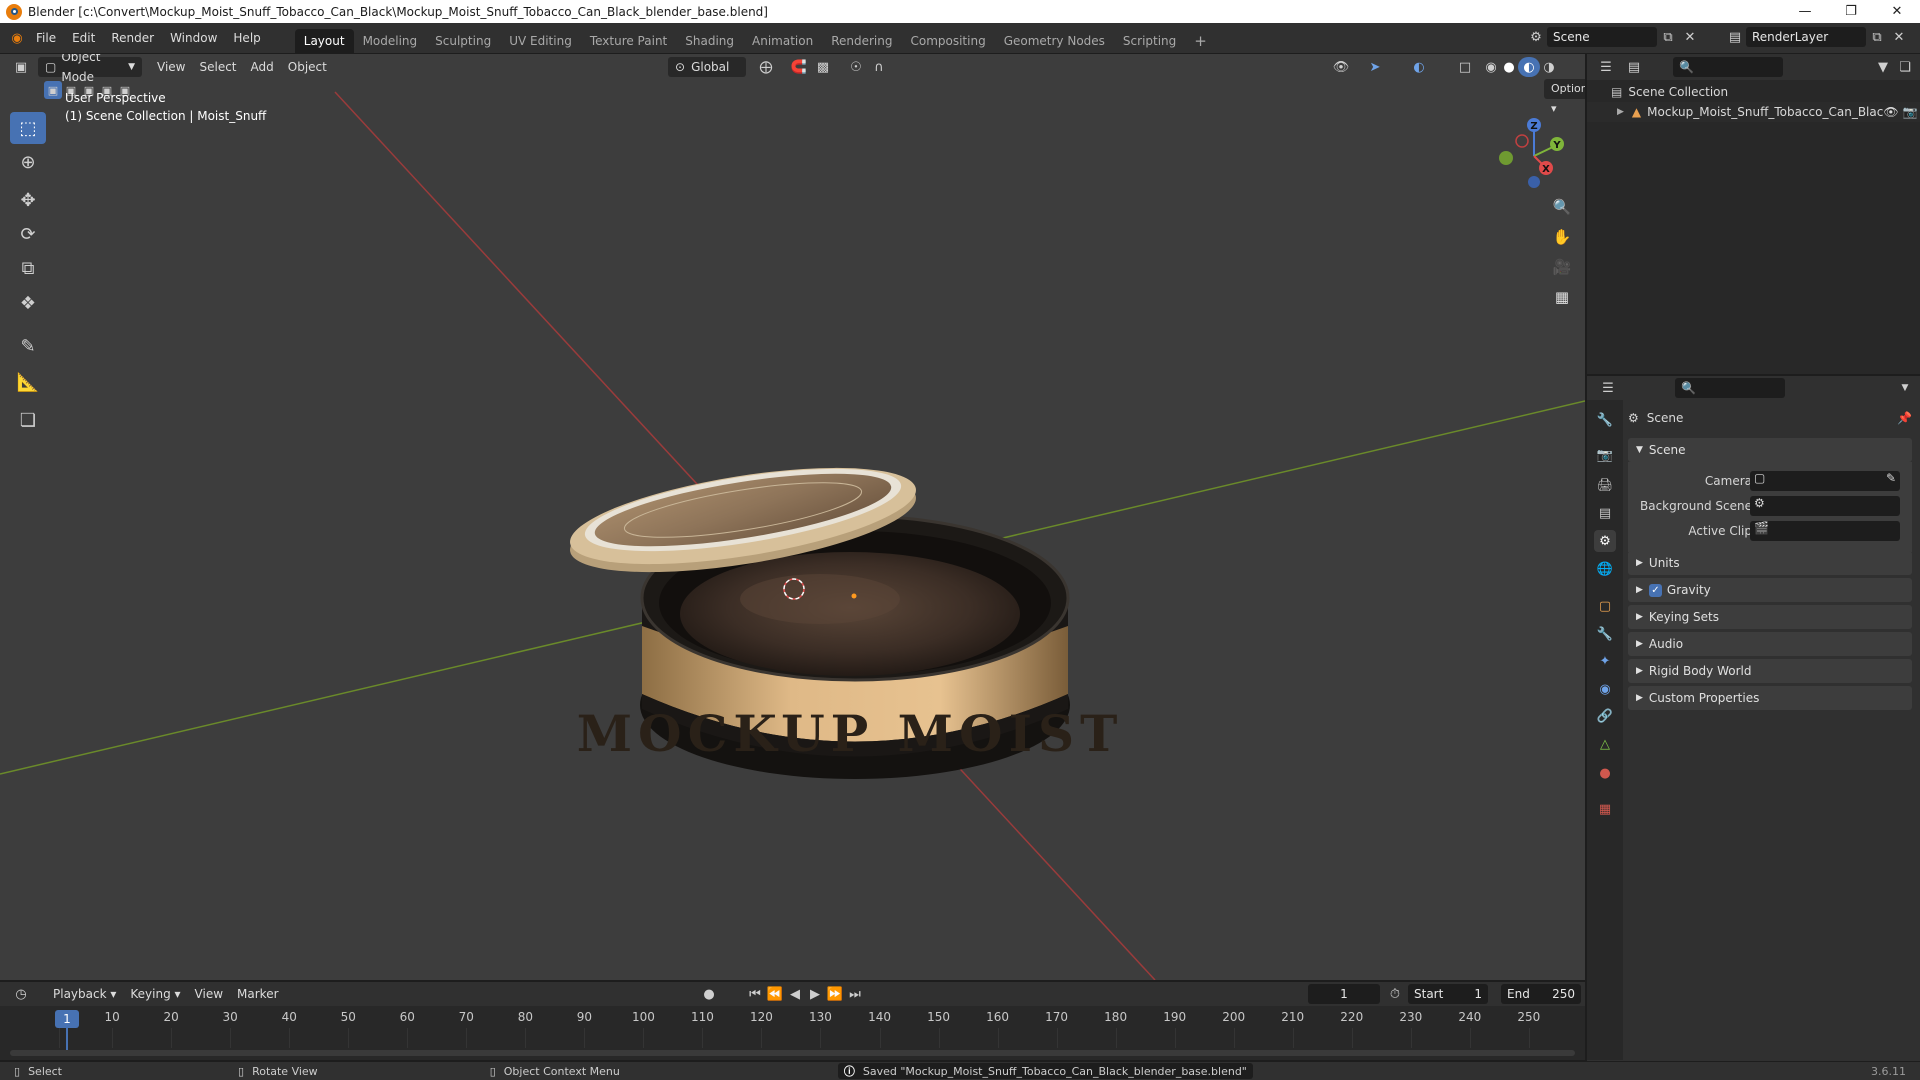 Image resolution: width=1920 pixels, height=1080 pixels. What do you see at coordinates (1605, 606) in the screenshot?
I see `object-tab-icon: ▢` at bounding box center [1605, 606].